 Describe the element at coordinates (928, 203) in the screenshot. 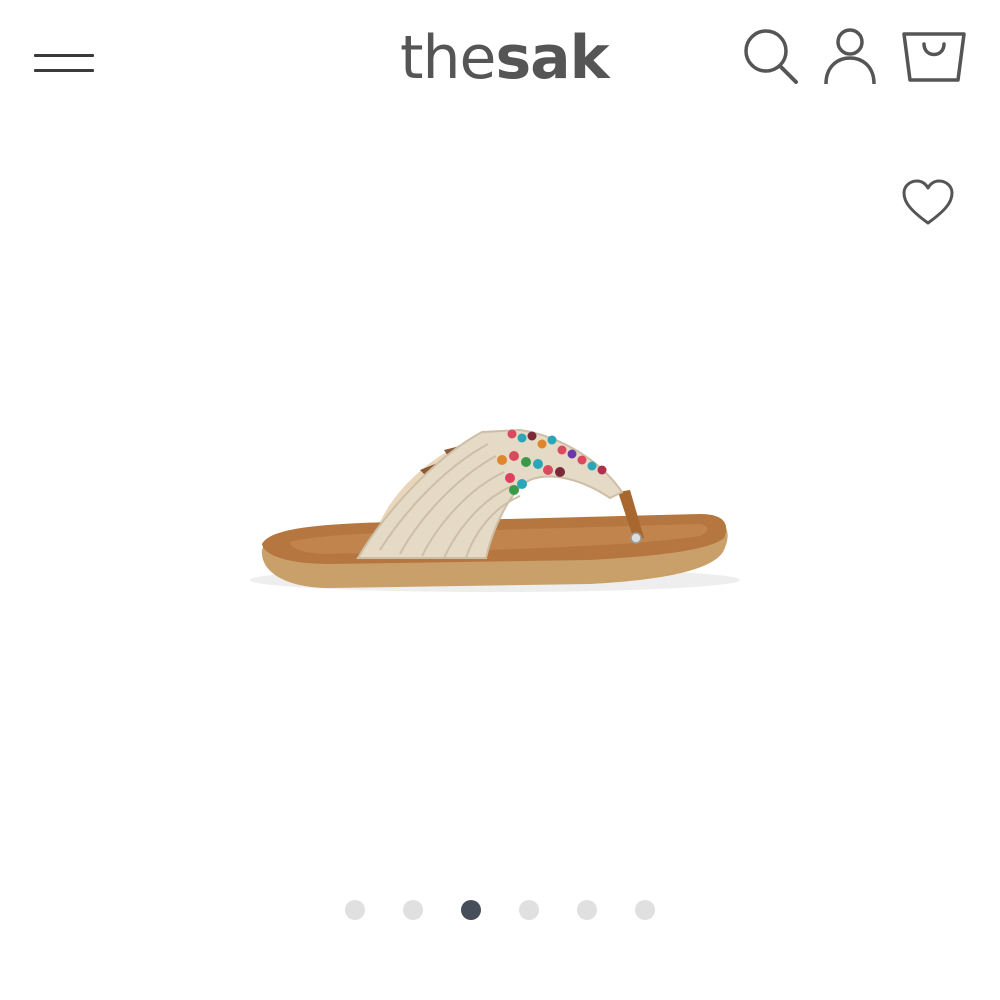

I see `heart-icon` at that location.